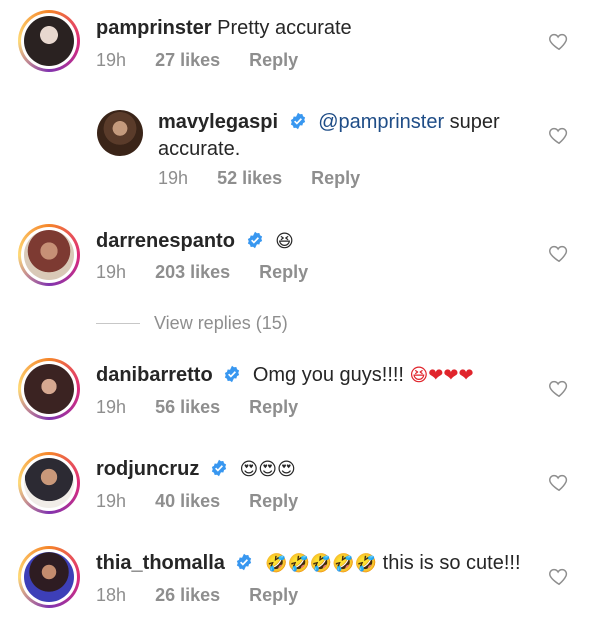 This screenshot has height=620, width=600. What do you see at coordinates (160, 563) in the screenshot?
I see `username: thia_thomalla` at bounding box center [160, 563].